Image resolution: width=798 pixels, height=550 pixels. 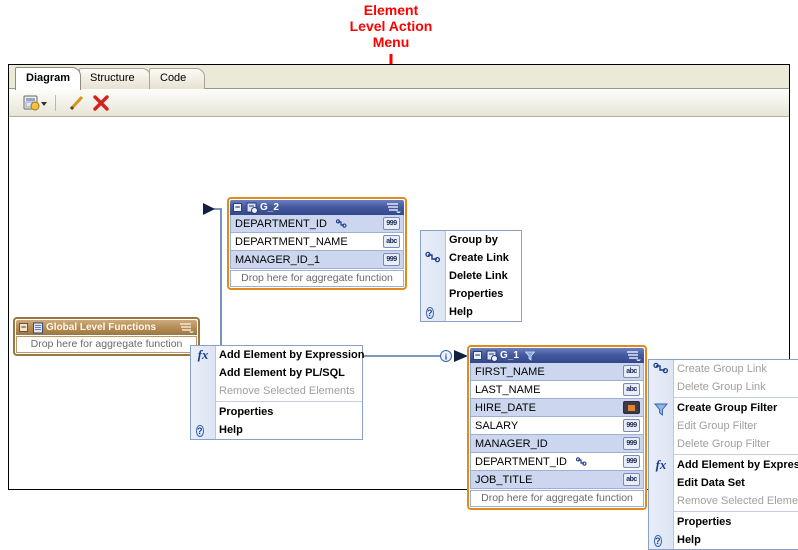 I want to click on menu-item-remove-selected-elements: Remove Selected Elements, so click(x=287, y=391).